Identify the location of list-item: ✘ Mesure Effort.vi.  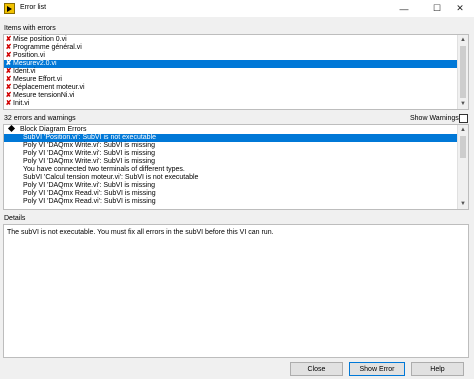
(231, 80).